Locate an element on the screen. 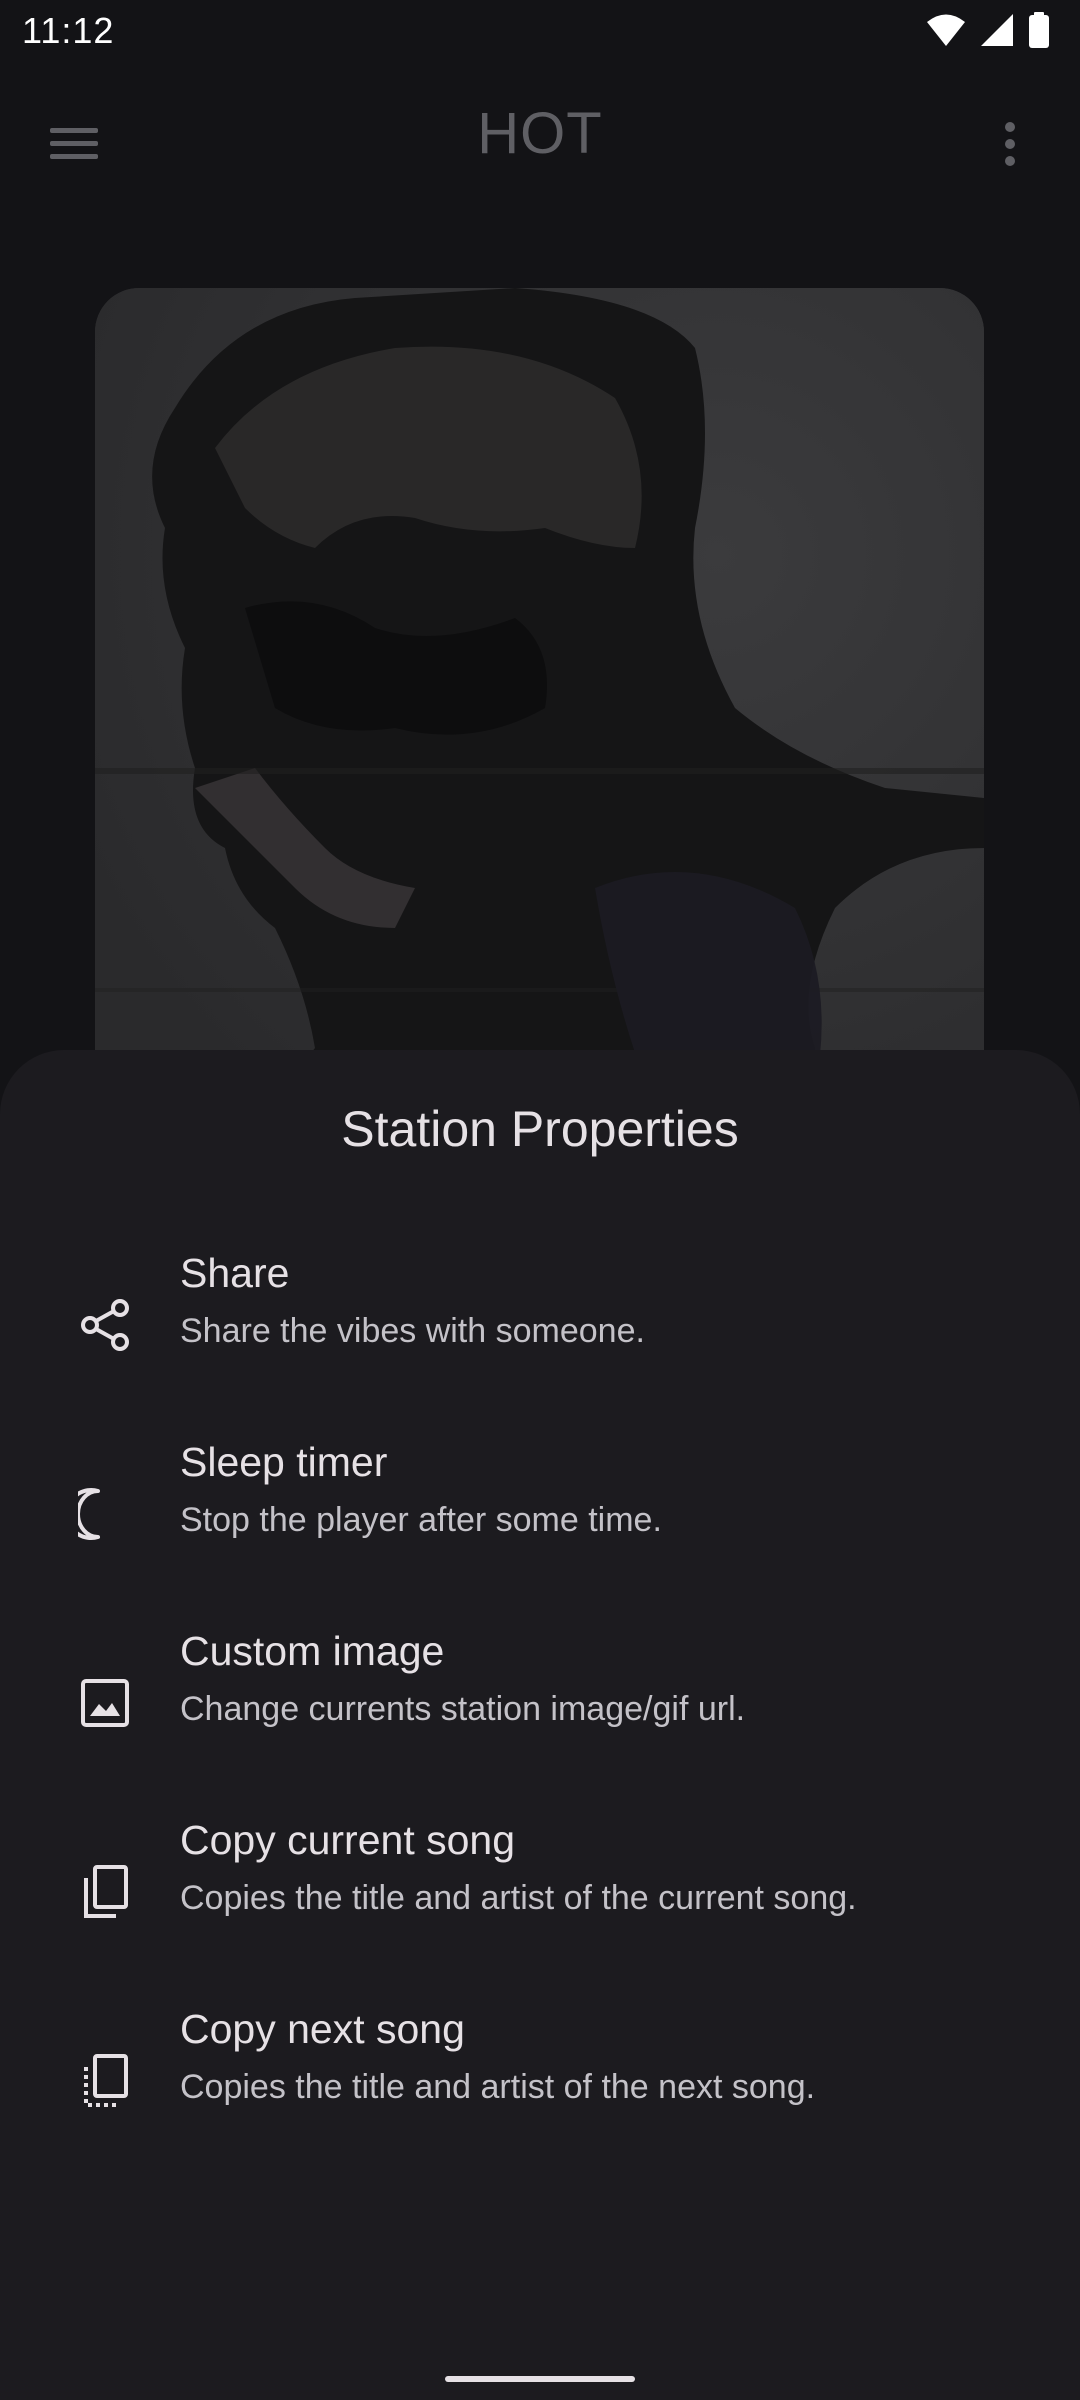 The width and height of the screenshot is (1080, 2400). wifi-icon is located at coordinates (946, 32).